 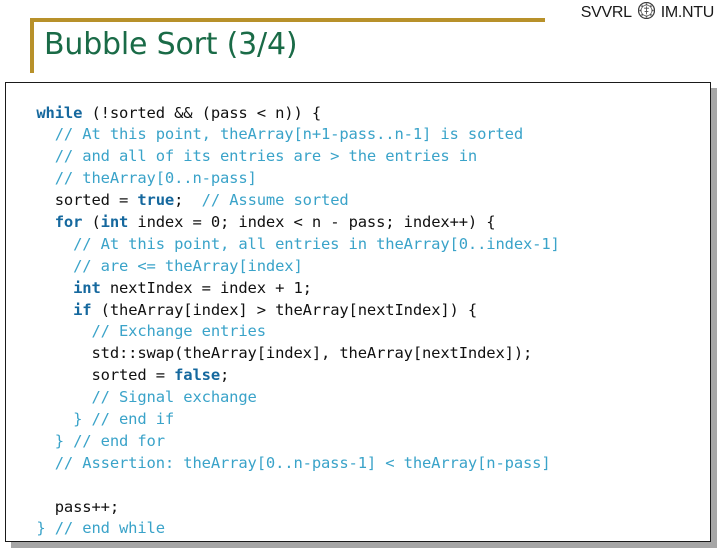 What do you see at coordinates (363, 114) in the screenshot?
I see `code-line: while (!sorted && (pass < n)) {` at bounding box center [363, 114].